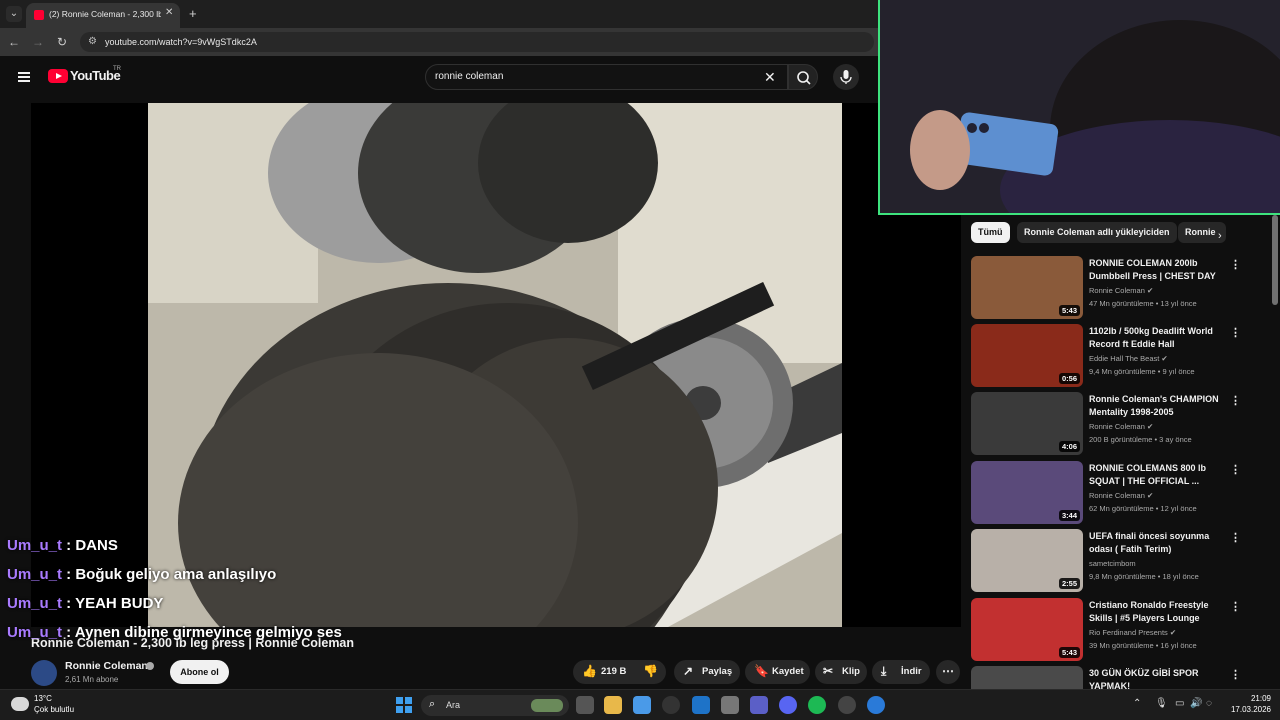 The height and width of the screenshot is (720, 1280). I want to click on new-tab-button: +, so click(193, 13).